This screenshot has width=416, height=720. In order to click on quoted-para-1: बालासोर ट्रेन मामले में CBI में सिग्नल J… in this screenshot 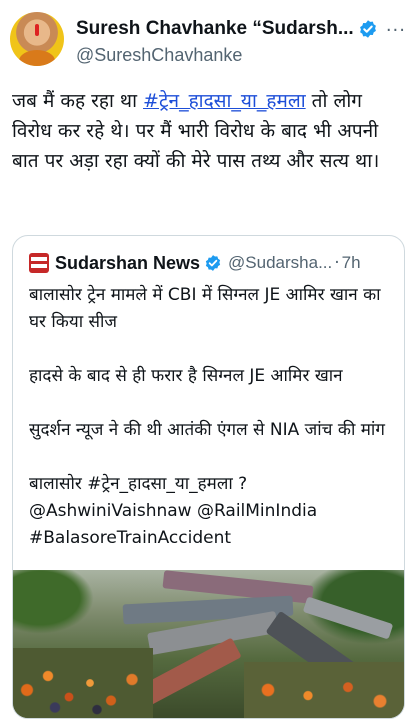, I will do `click(205, 308)`.